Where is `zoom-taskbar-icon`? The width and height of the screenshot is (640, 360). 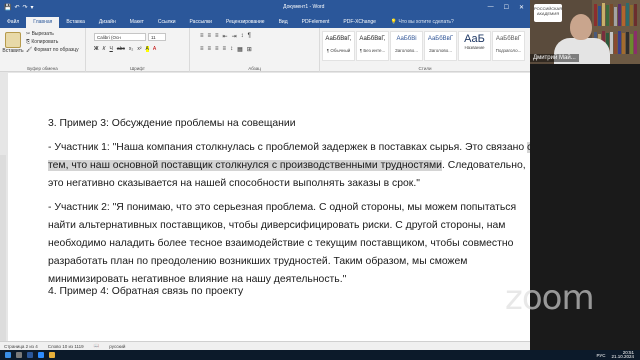 zoom-taskbar-icon is located at coordinates (41, 355).